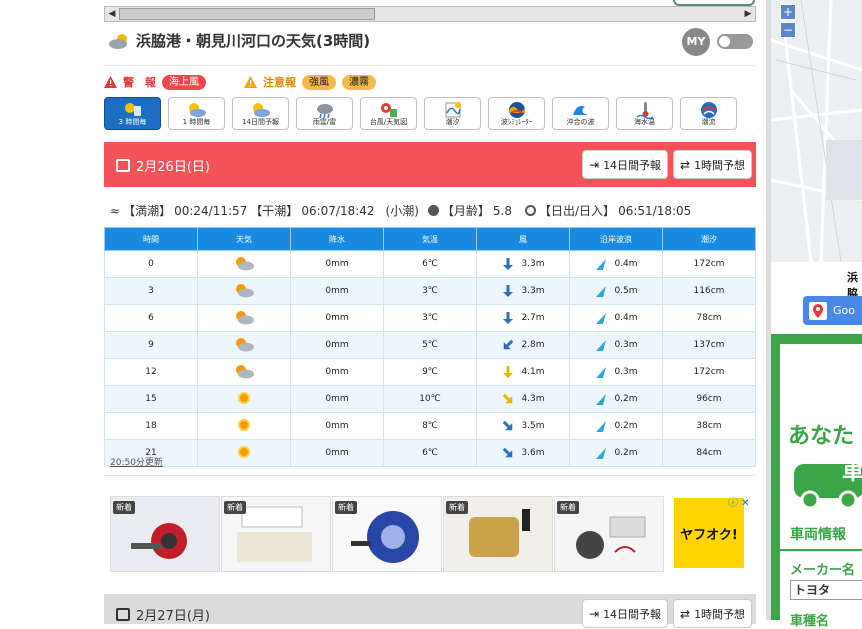 This screenshot has height=629, width=862. Describe the element at coordinates (748, 14) in the screenshot. I see `scroll-right-arrow-icon: ▶` at that location.